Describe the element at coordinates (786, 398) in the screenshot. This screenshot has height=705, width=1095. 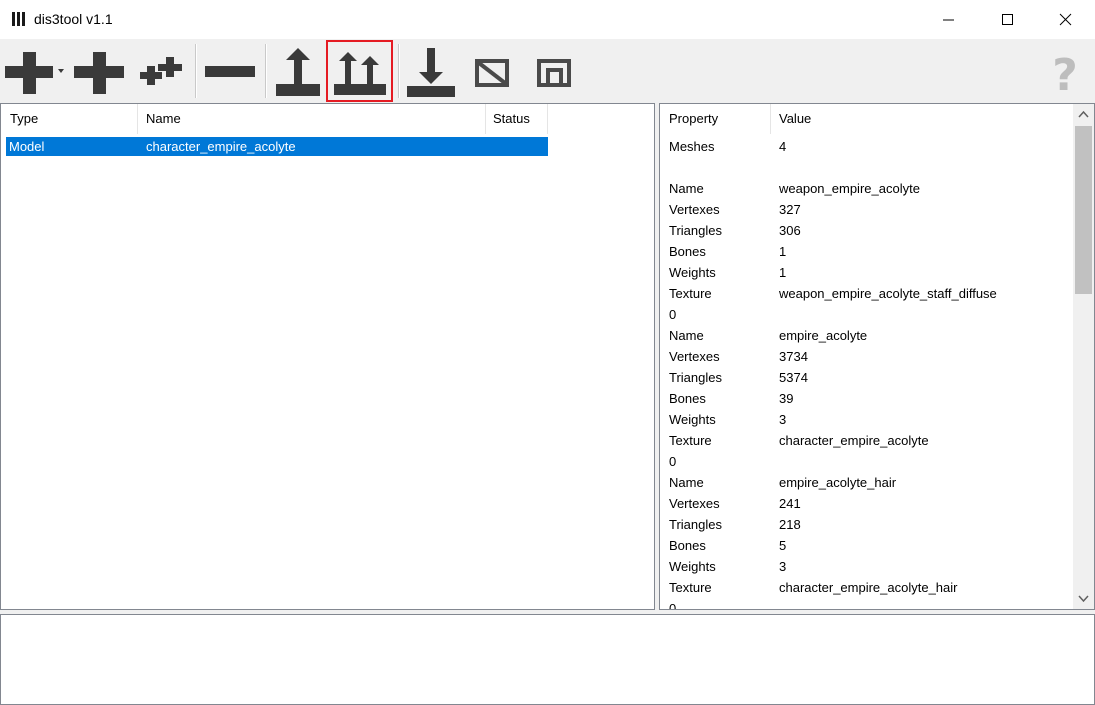
I see `property-value: 39` at that location.